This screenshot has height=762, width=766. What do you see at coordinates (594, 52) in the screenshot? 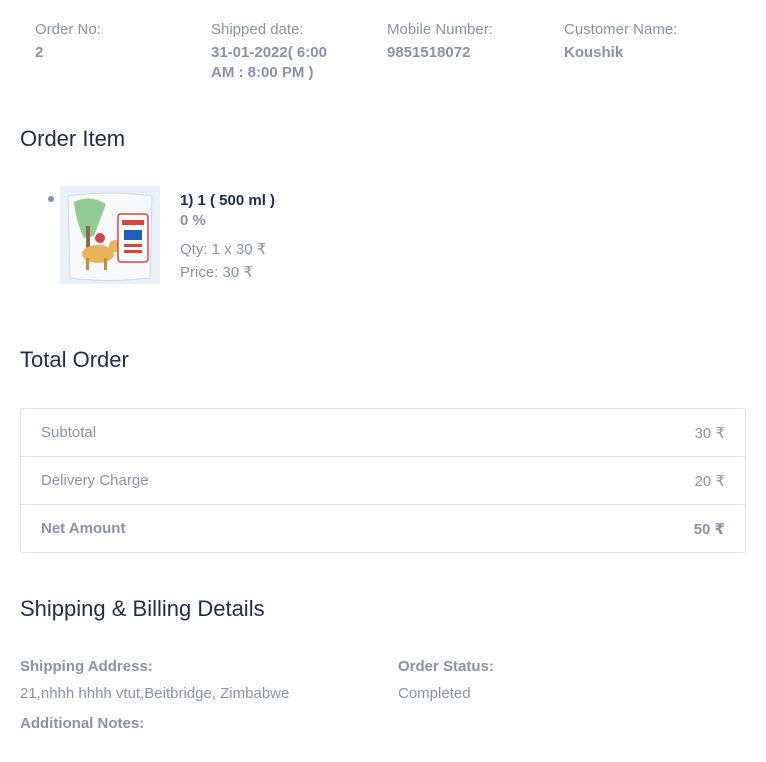
I see `customer-name-value: Koushik` at bounding box center [594, 52].